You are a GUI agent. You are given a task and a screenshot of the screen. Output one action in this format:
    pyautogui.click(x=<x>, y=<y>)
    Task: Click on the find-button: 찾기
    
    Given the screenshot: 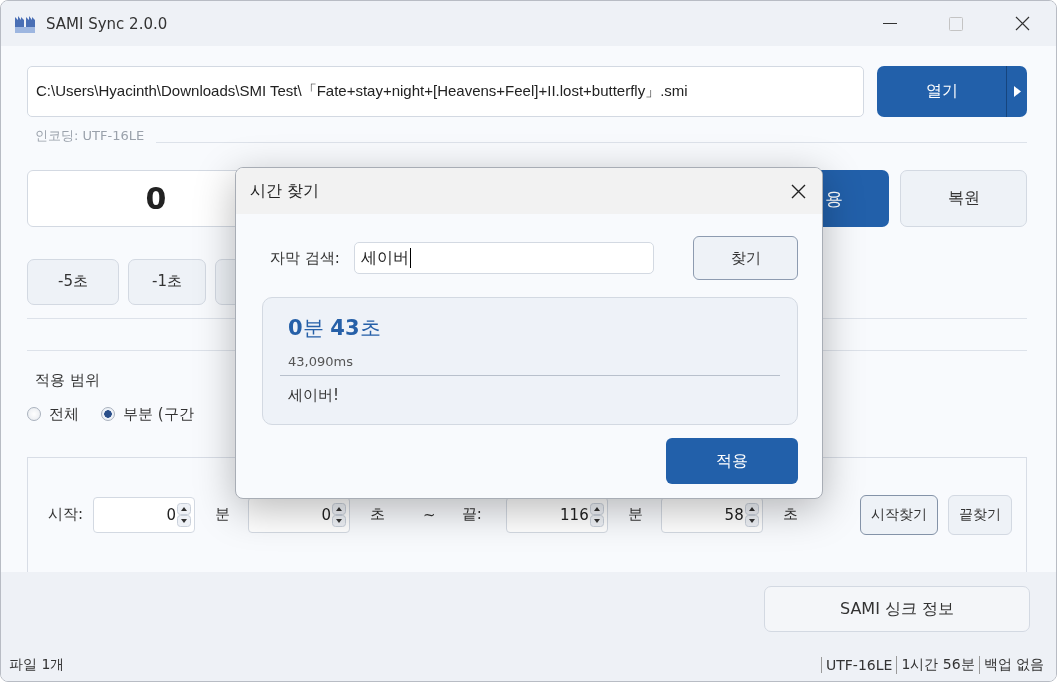 What is the action you would take?
    pyautogui.click(x=745, y=258)
    